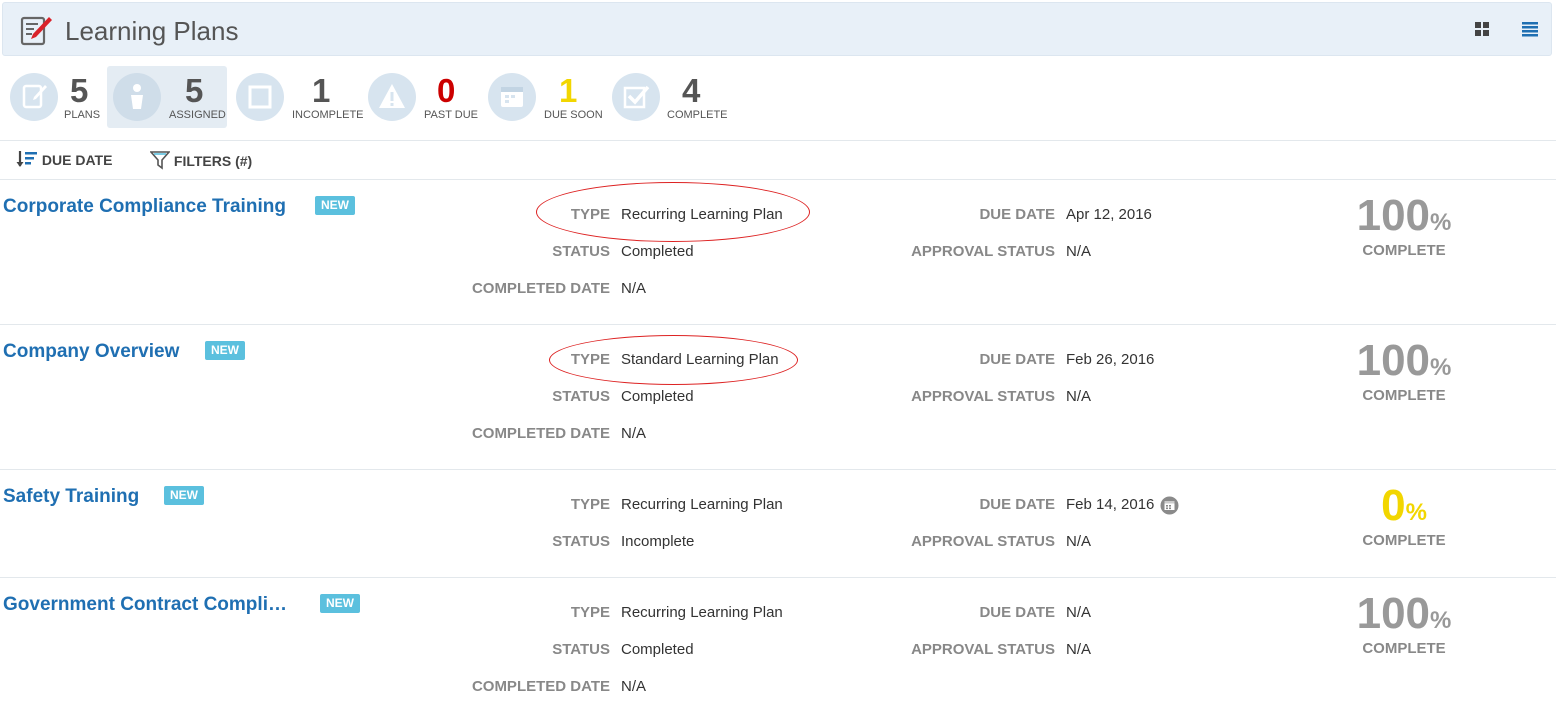 Image resolution: width=1556 pixels, height=713 pixels. I want to click on plans-icon, so click(34, 97).